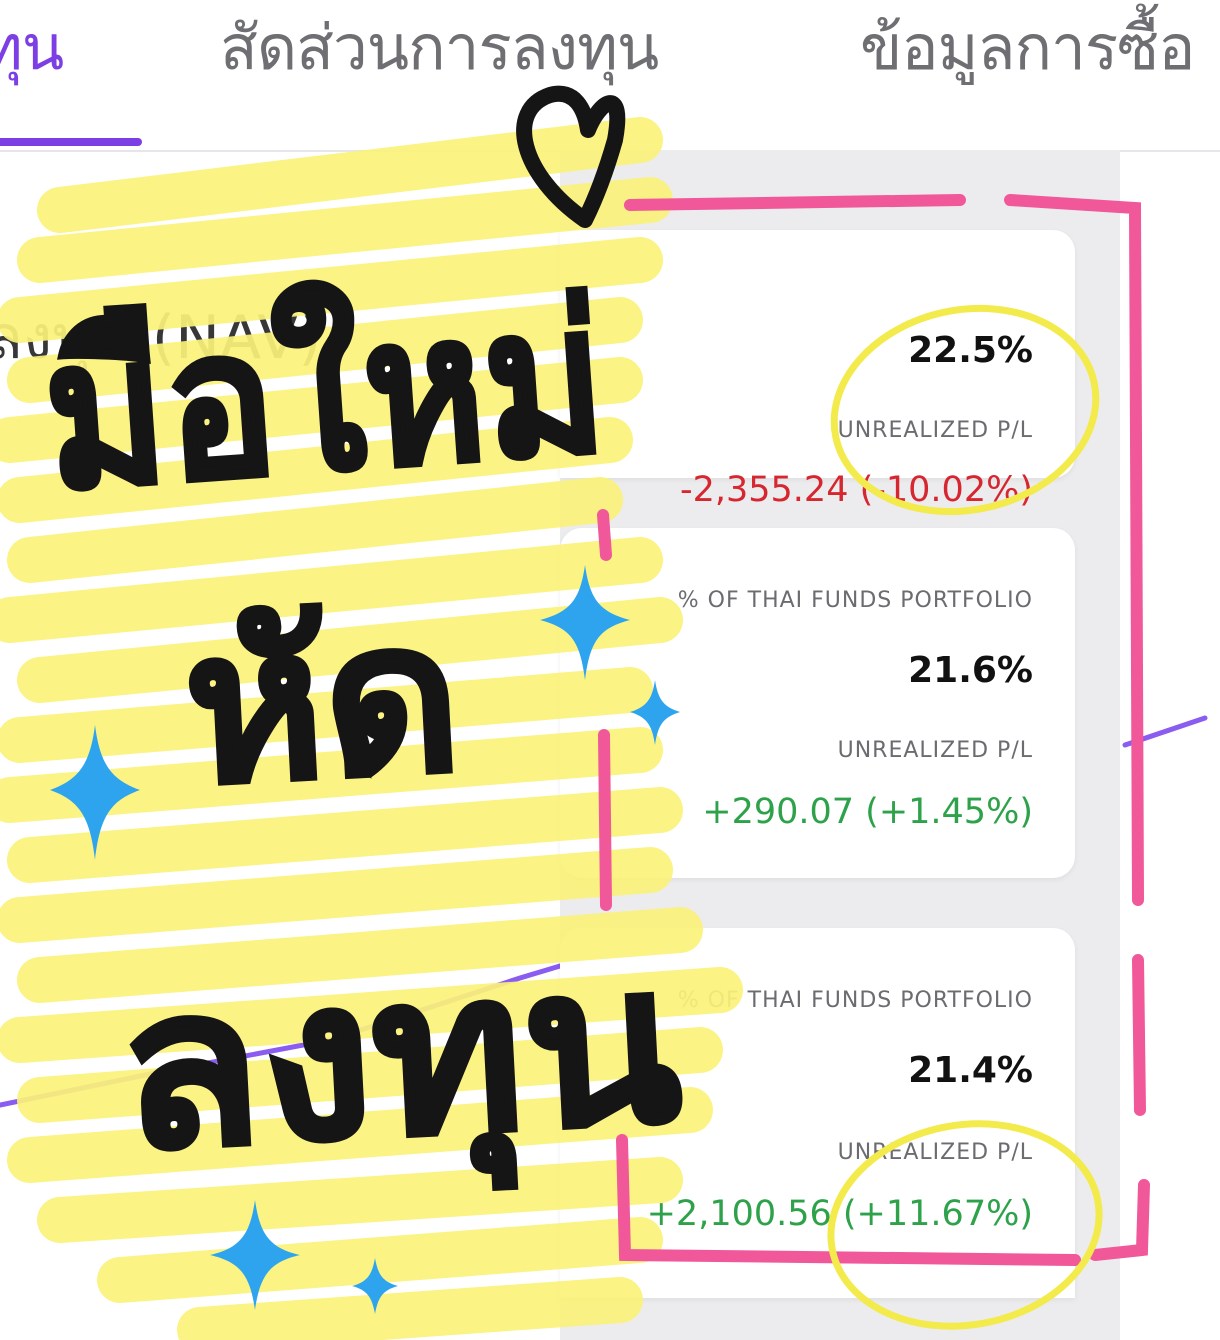  I want to click on portfolio-percent: 21.4%, so click(970, 1070).